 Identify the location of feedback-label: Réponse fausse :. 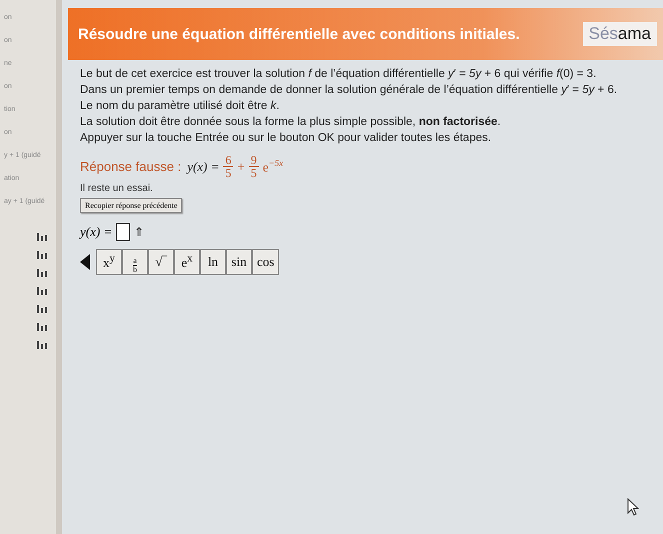
(131, 166).